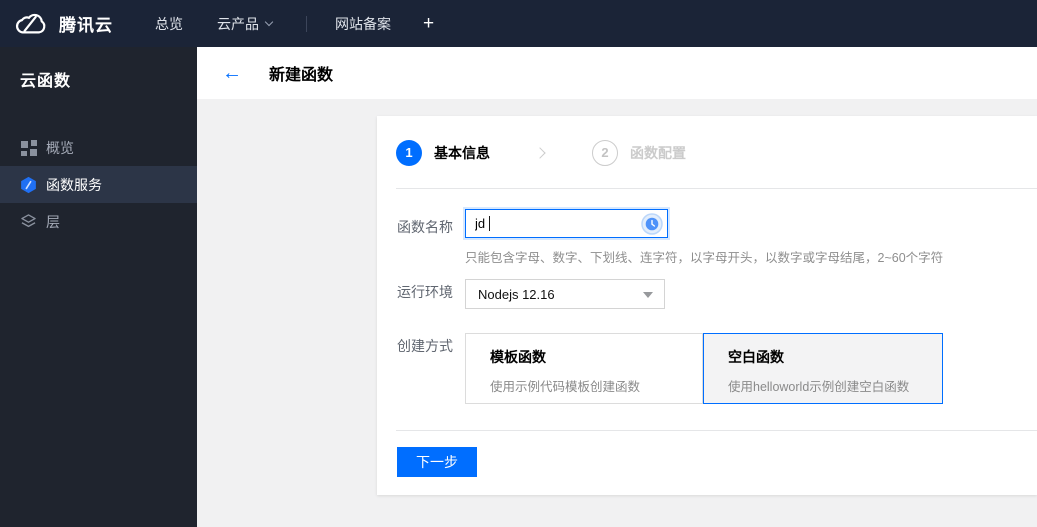  What do you see at coordinates (409, 152) in the screenshot?
I see `step-1-circle: 1` at bounding box center [409, 152].